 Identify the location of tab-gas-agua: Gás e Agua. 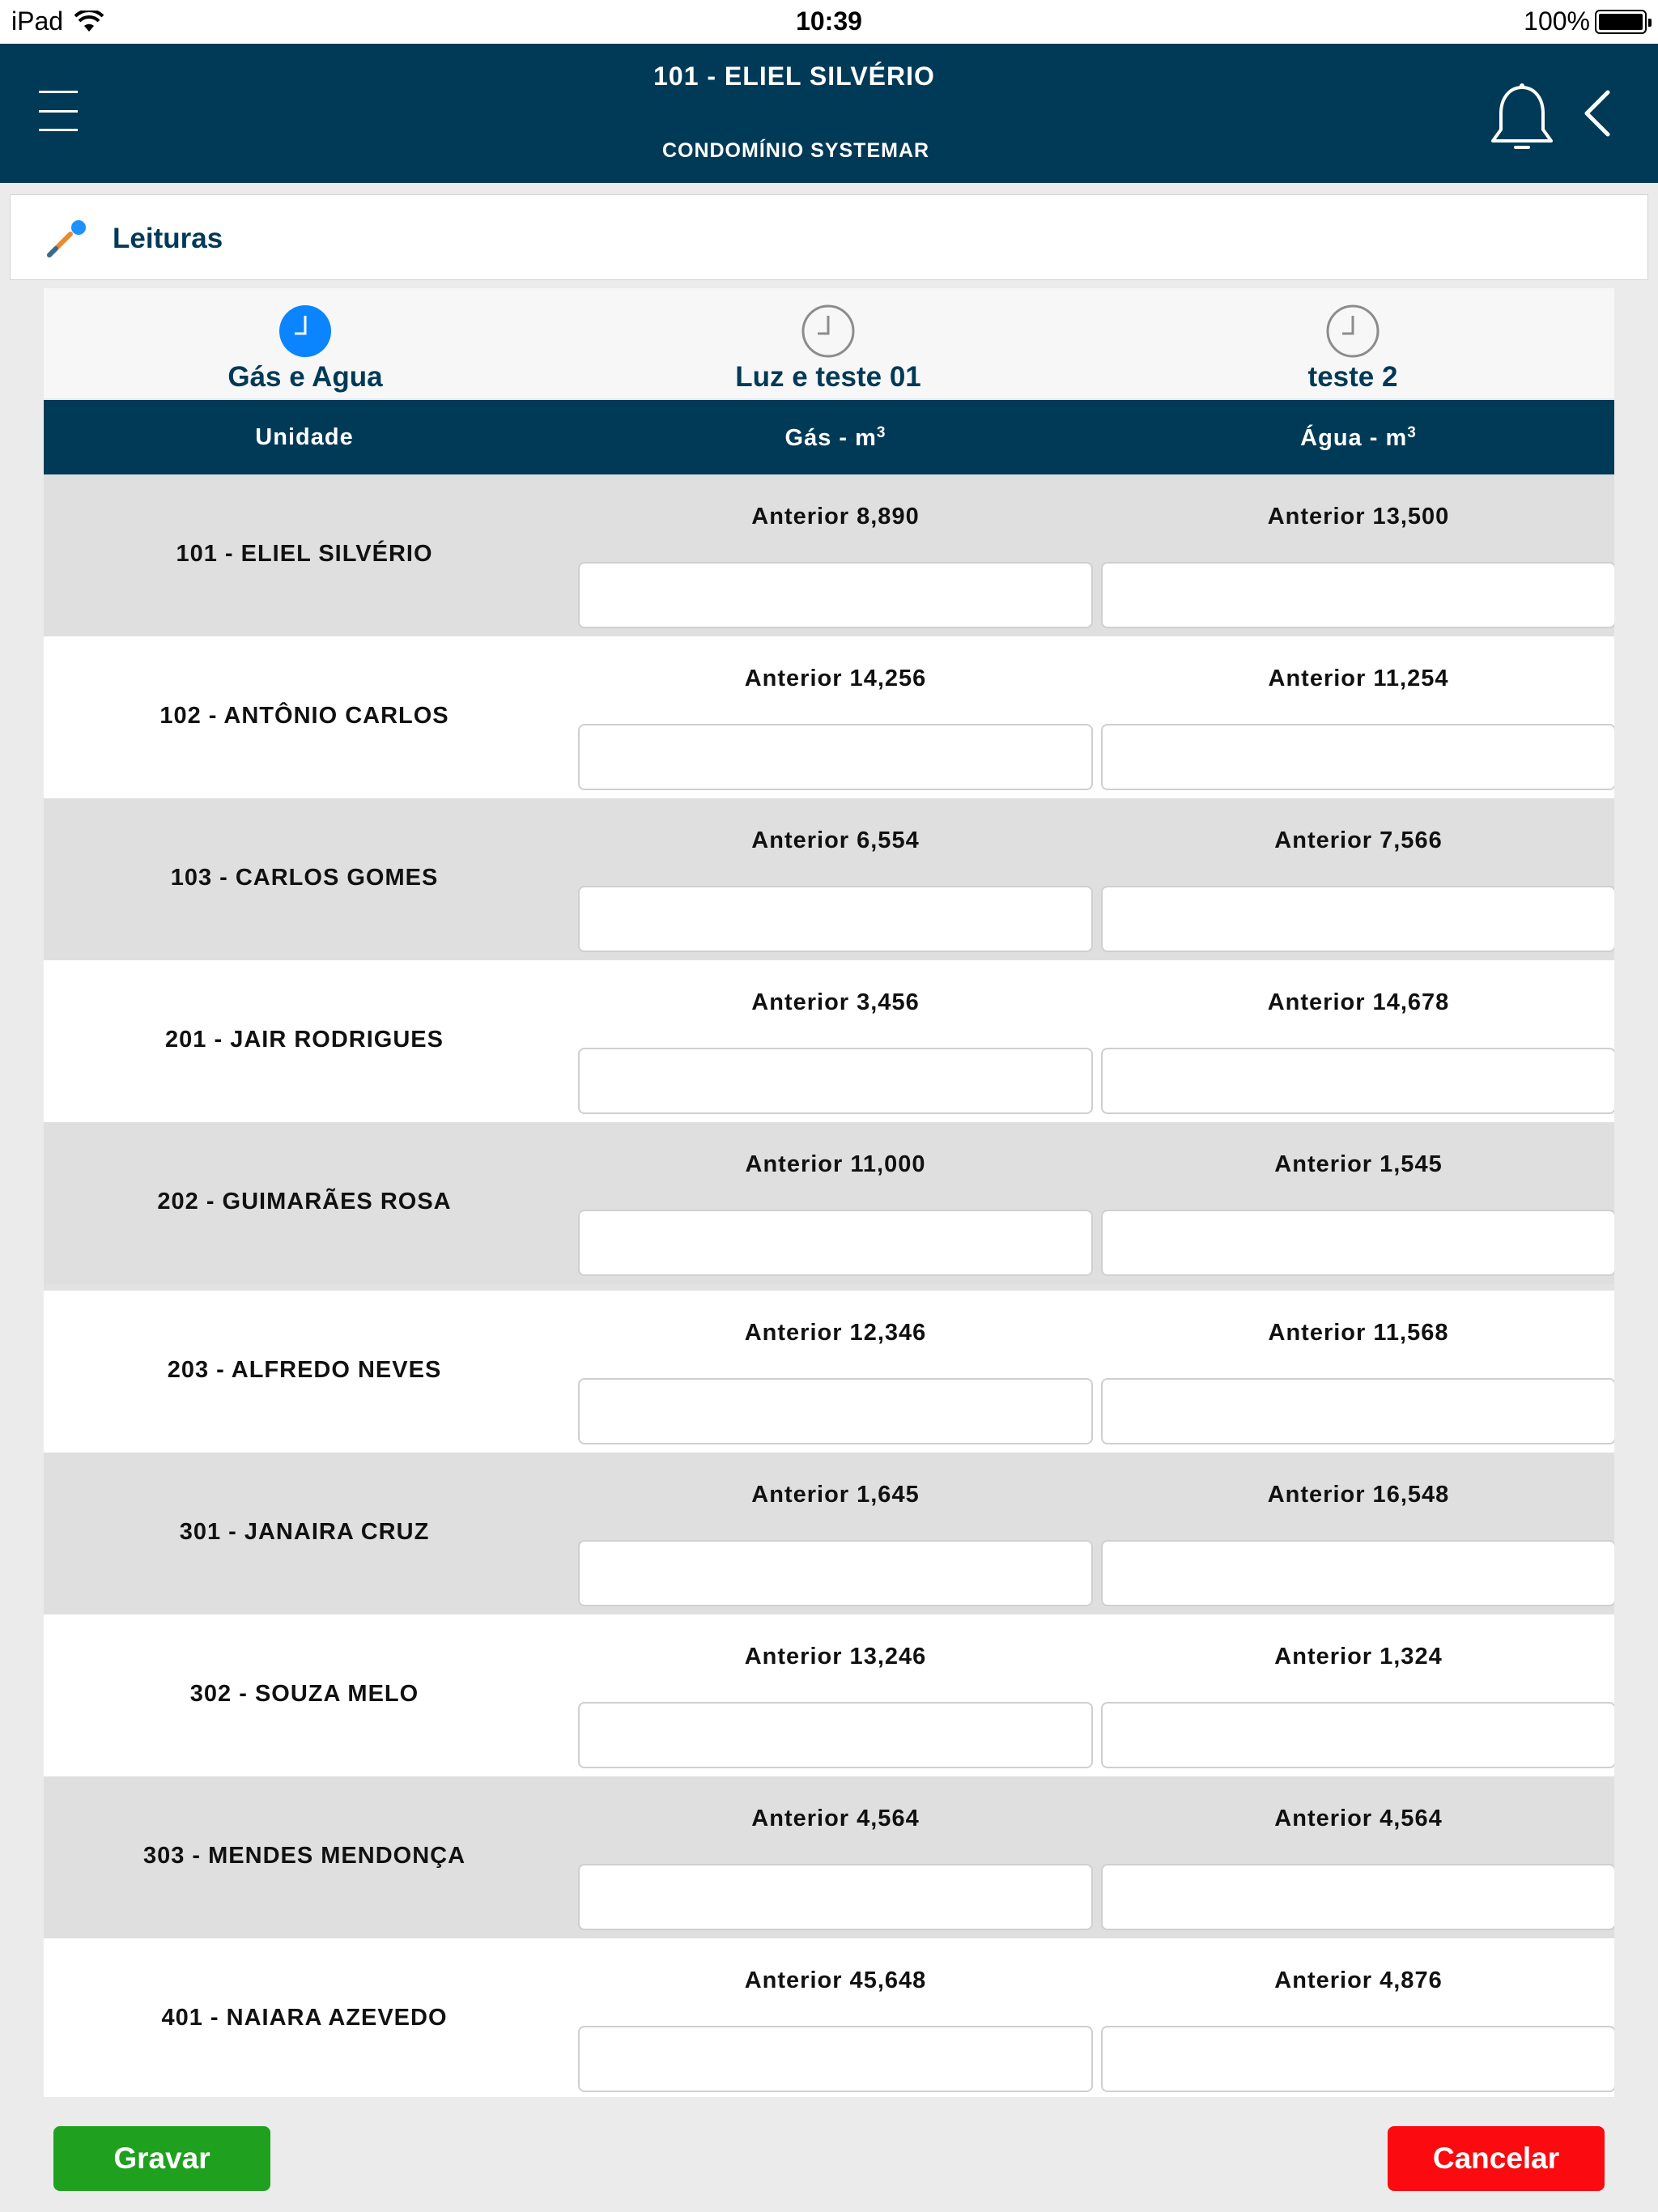
(305, 343).